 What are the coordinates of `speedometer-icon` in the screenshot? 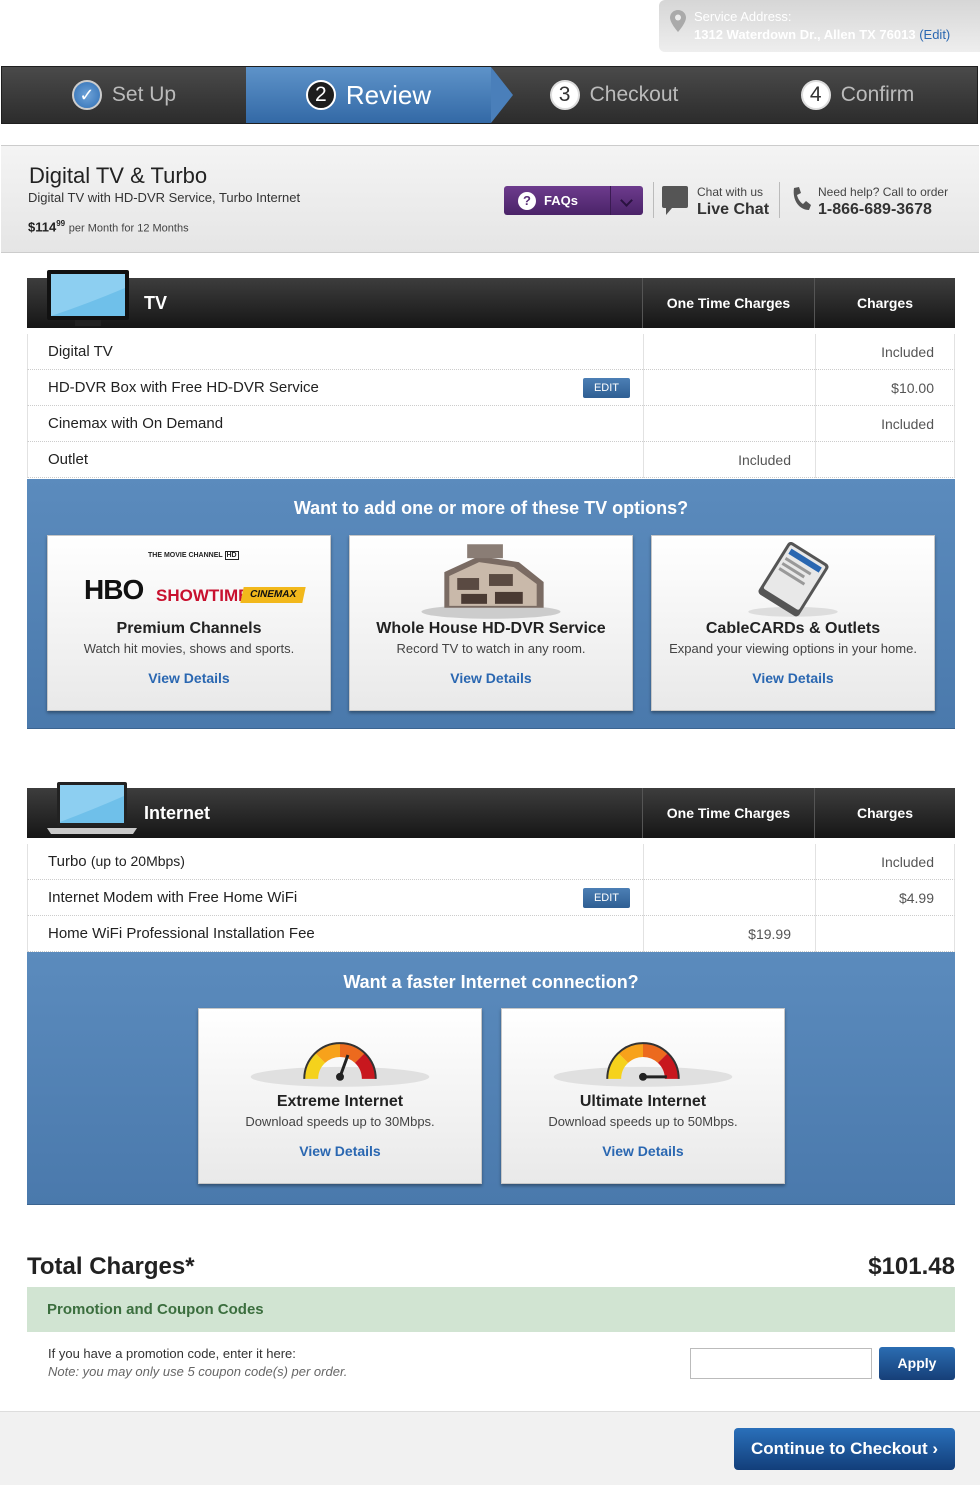 It's located at (340, 1064).